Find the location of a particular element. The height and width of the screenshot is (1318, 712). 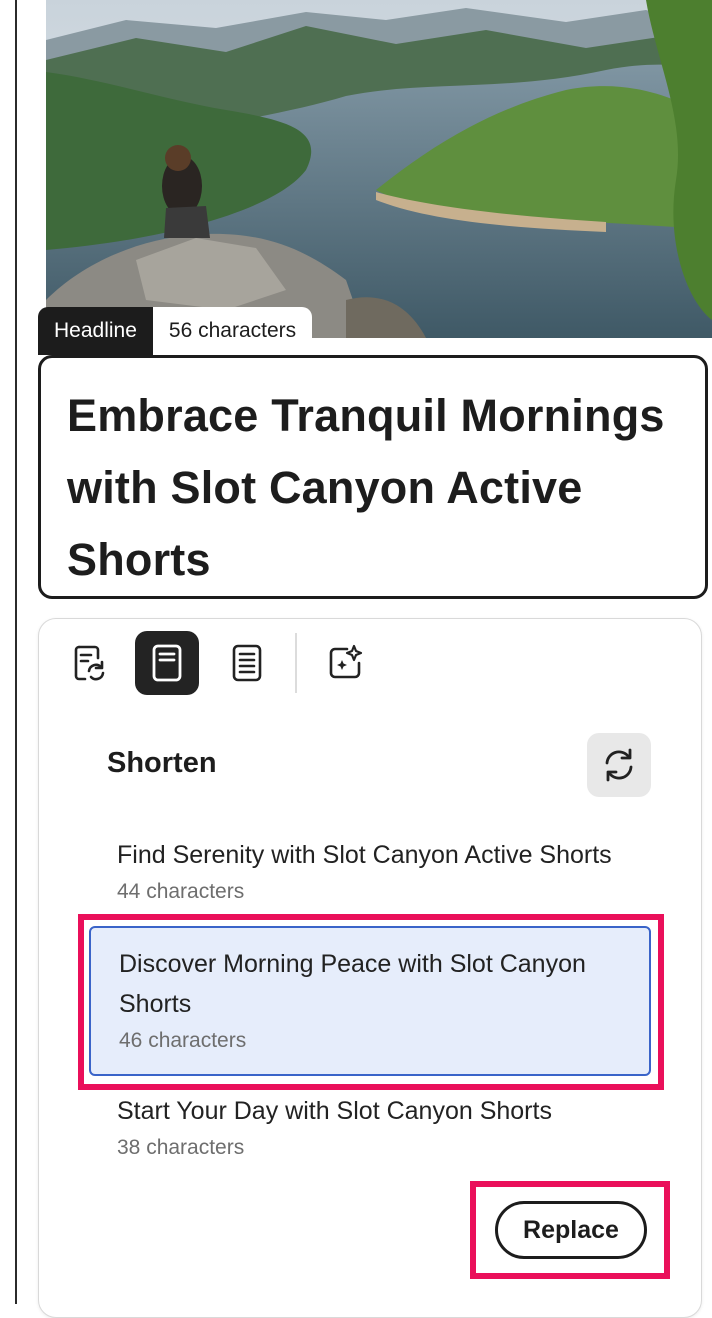

ai-generate-button is located at coordinates (345, 663).